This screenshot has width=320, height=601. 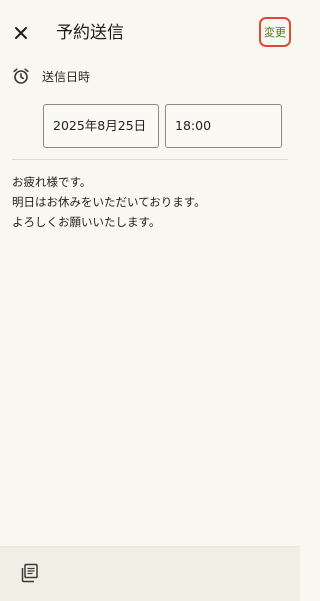 I want to click on page-title: 予約送信, so click(x=90, y=33).